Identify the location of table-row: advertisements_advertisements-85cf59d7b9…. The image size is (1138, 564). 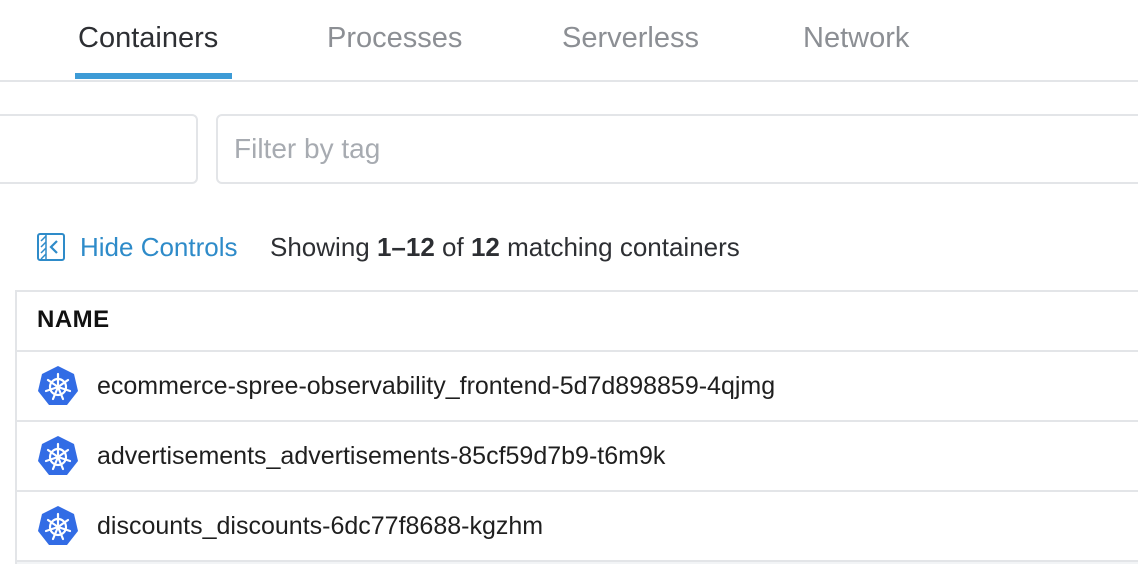
(577, 457).